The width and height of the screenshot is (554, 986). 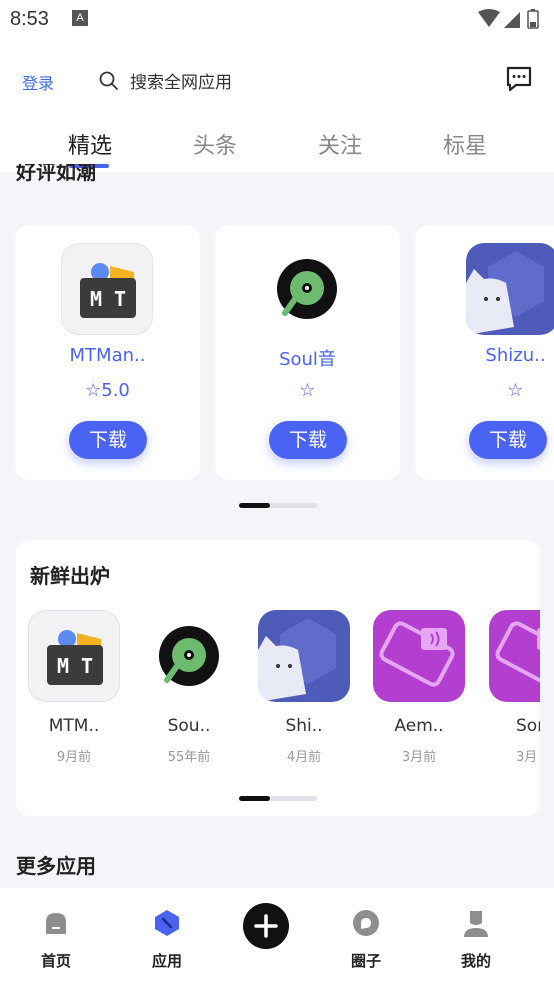 What do you see at coordinates (167, 939) in the screenshot?
I see `nav-apps: 应用` at bounding box center [167, 939].